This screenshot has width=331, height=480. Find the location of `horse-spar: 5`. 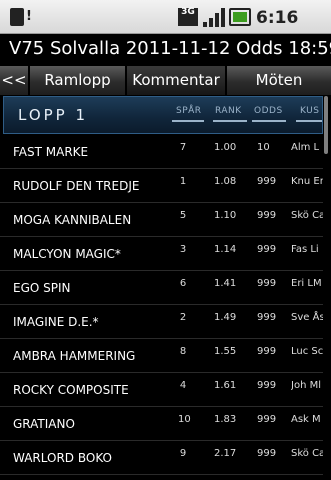

horse-spar: 5 is located at coordinates (183, 215).